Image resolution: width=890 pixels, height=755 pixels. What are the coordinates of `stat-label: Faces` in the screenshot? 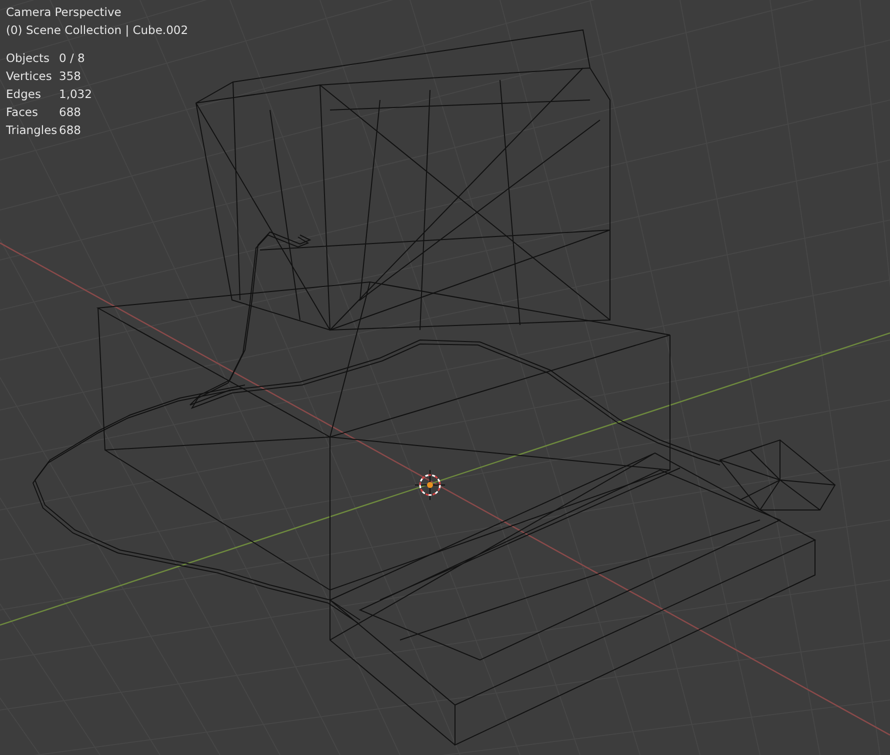 It's located at (22, 112).